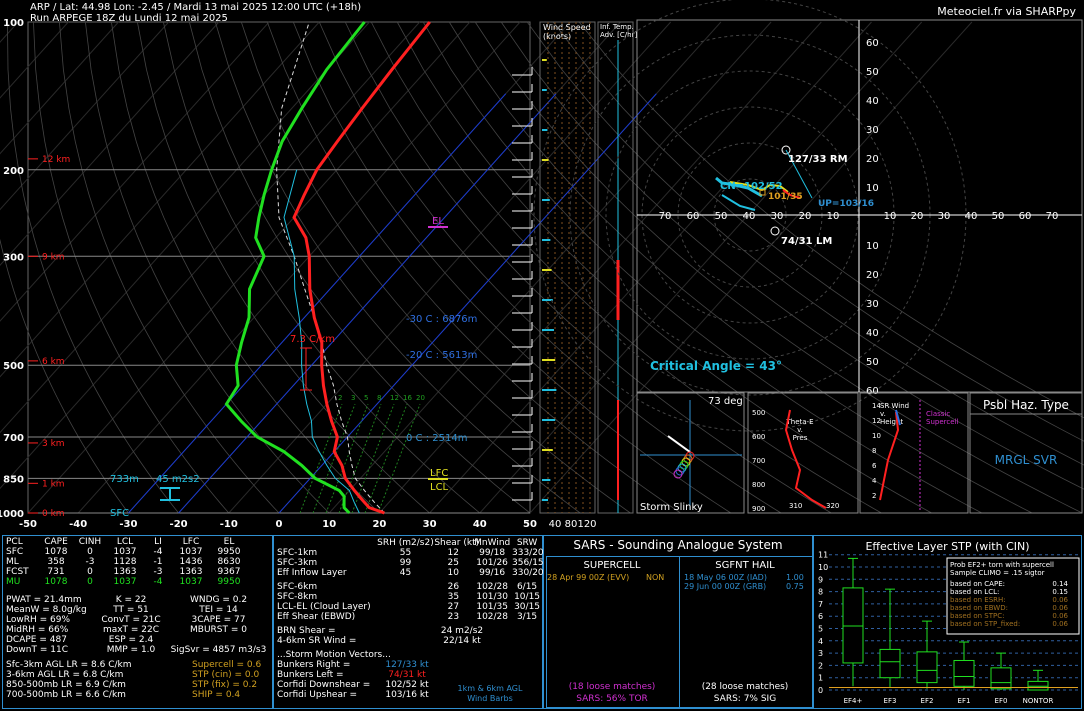 The image size is (1084, 711). What do you see at coordinates (406, 587) in the screenshot?
I see `cell` at bounding box center [406, 587].